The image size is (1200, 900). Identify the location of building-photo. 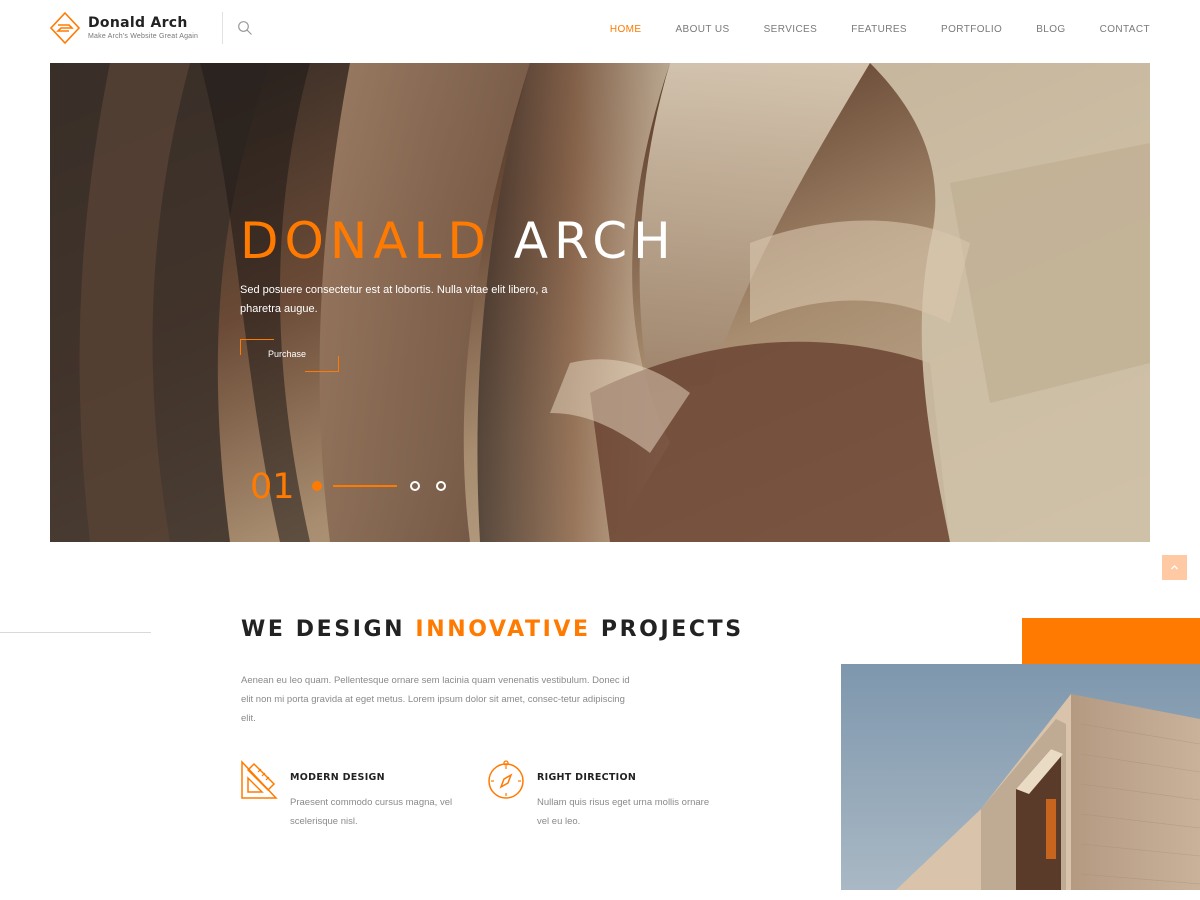
(1020, 777).